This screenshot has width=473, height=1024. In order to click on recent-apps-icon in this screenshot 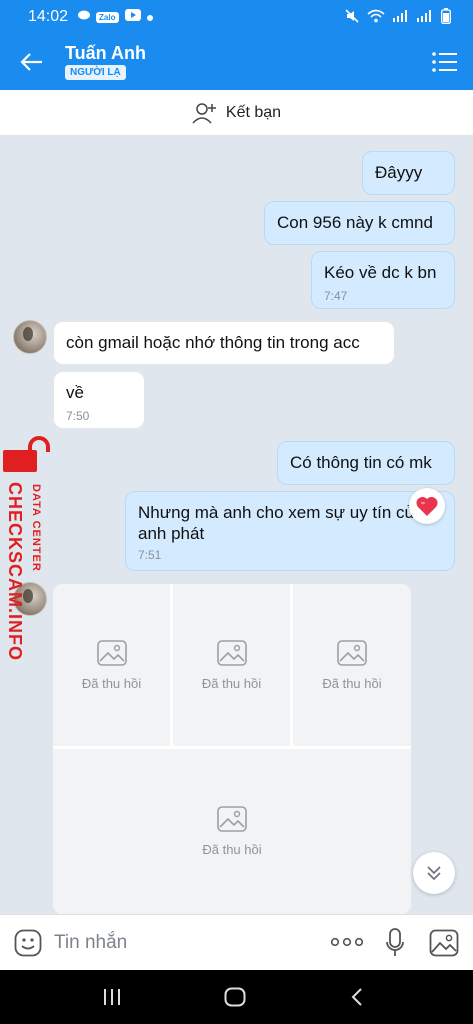, I will do `click(112, 997)`.